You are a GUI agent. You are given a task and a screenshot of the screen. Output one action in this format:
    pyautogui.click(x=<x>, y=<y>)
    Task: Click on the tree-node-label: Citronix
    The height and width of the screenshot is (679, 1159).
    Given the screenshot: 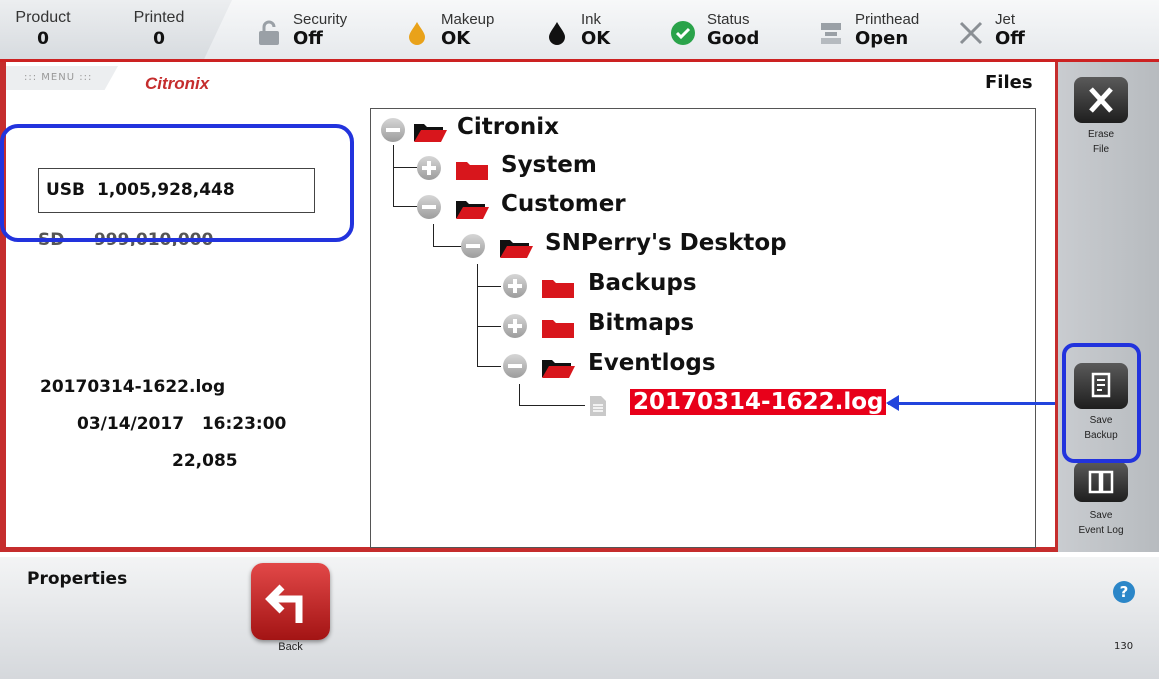 What is the action you would take?
    pyautogui.click(x=508, y=127)
    